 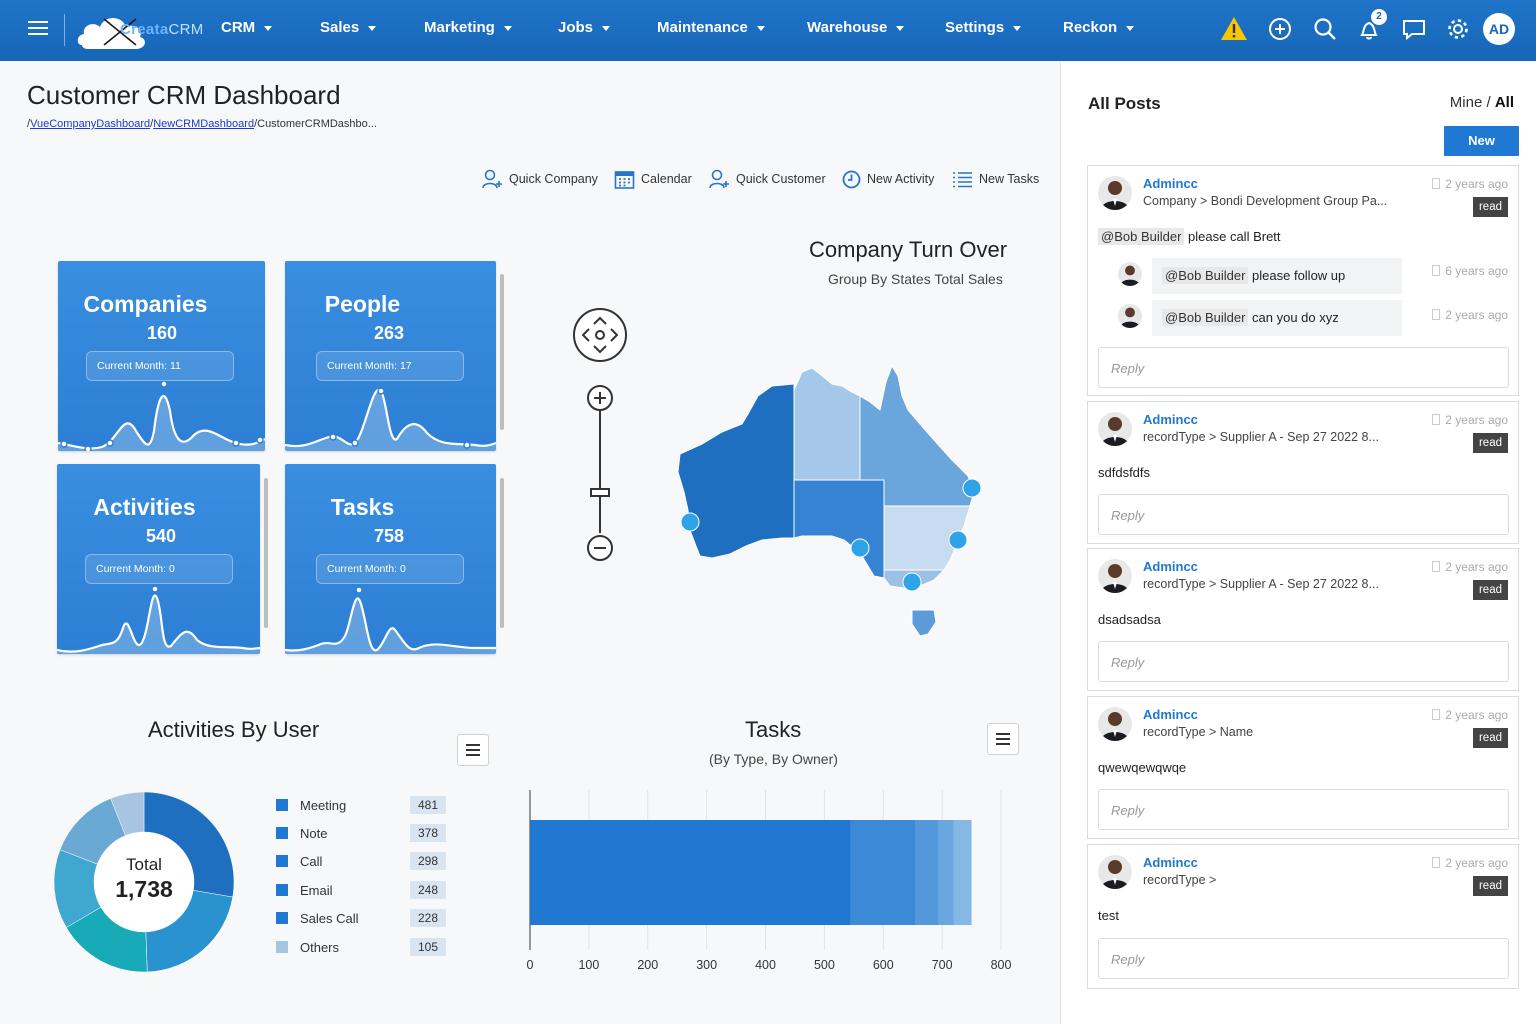 What do you see at coordinates (348, 27) in the screenshot?
I see `nav-sales: Sales` at bounding box center [348, 27].